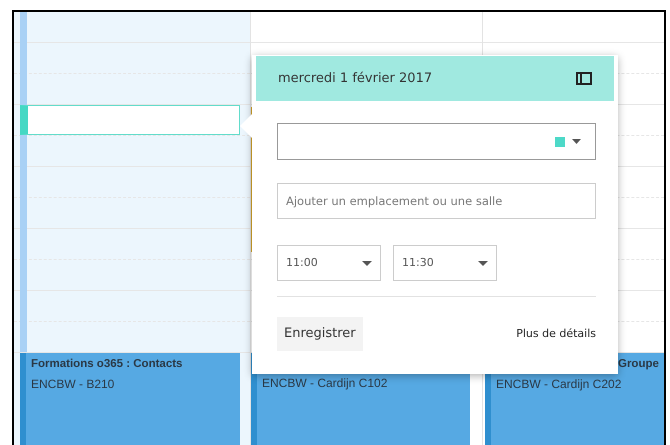 The width and height of the screenshot is (670, 445). What do you see at coordinates (560, 141) in the screenshot?
I see `category-swatch` at bounding box center [560, 141].